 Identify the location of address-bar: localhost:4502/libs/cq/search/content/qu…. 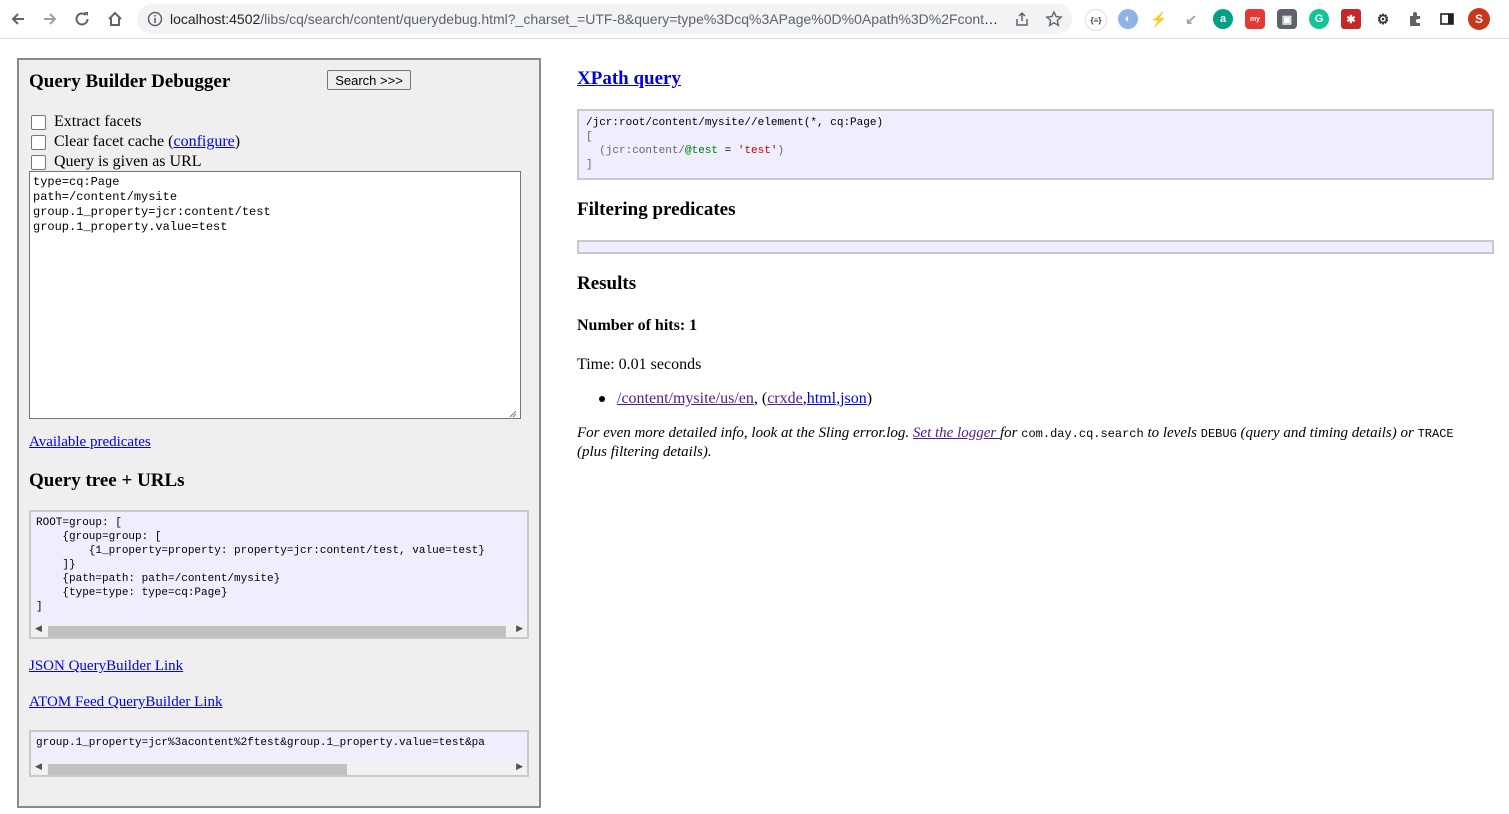
(604, 19).